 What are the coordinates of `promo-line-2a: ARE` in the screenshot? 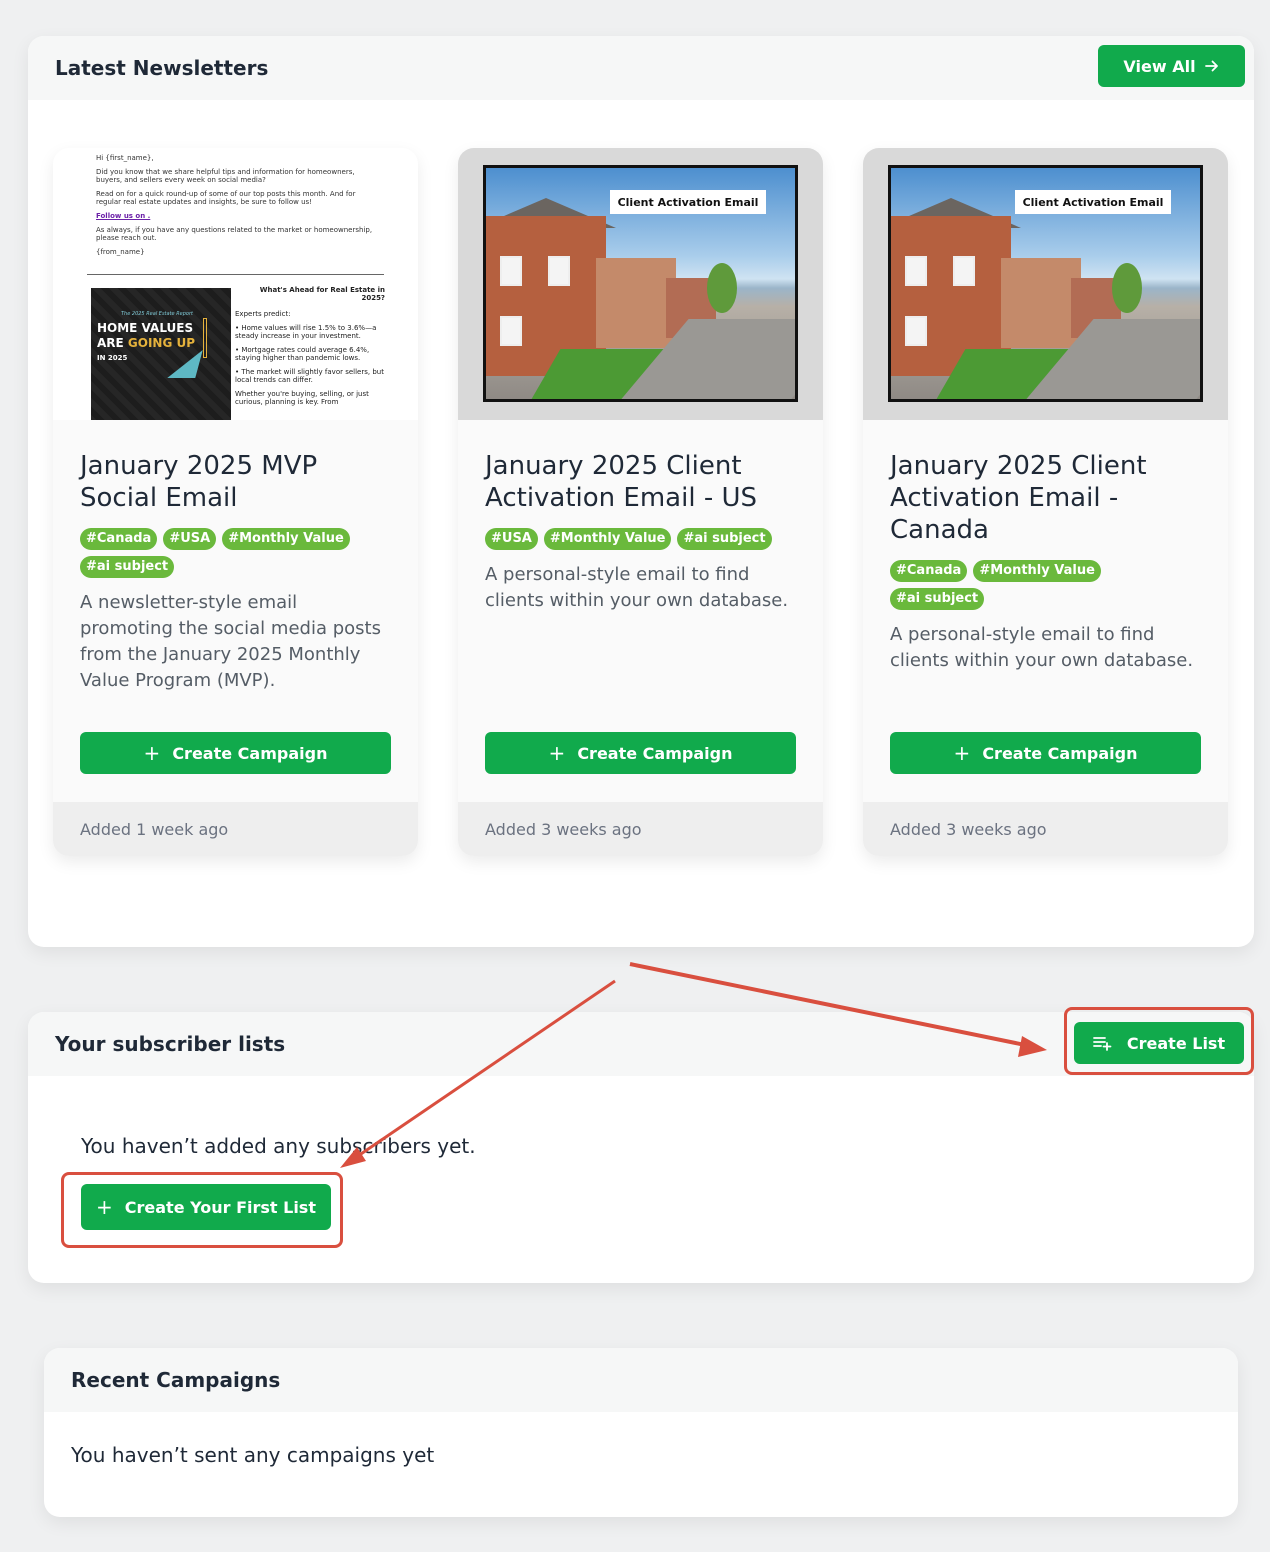 It's located at (112, 343).